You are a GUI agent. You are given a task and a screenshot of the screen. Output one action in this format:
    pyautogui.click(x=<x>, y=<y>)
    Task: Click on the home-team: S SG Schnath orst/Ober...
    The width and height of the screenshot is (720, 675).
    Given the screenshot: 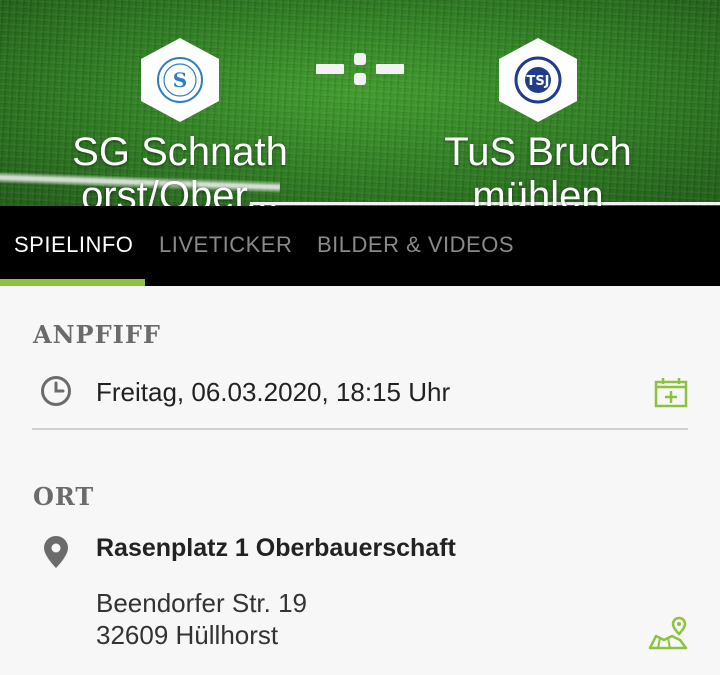 What is the action you would take?
    pyautogui.click(x=180, y=122)
    